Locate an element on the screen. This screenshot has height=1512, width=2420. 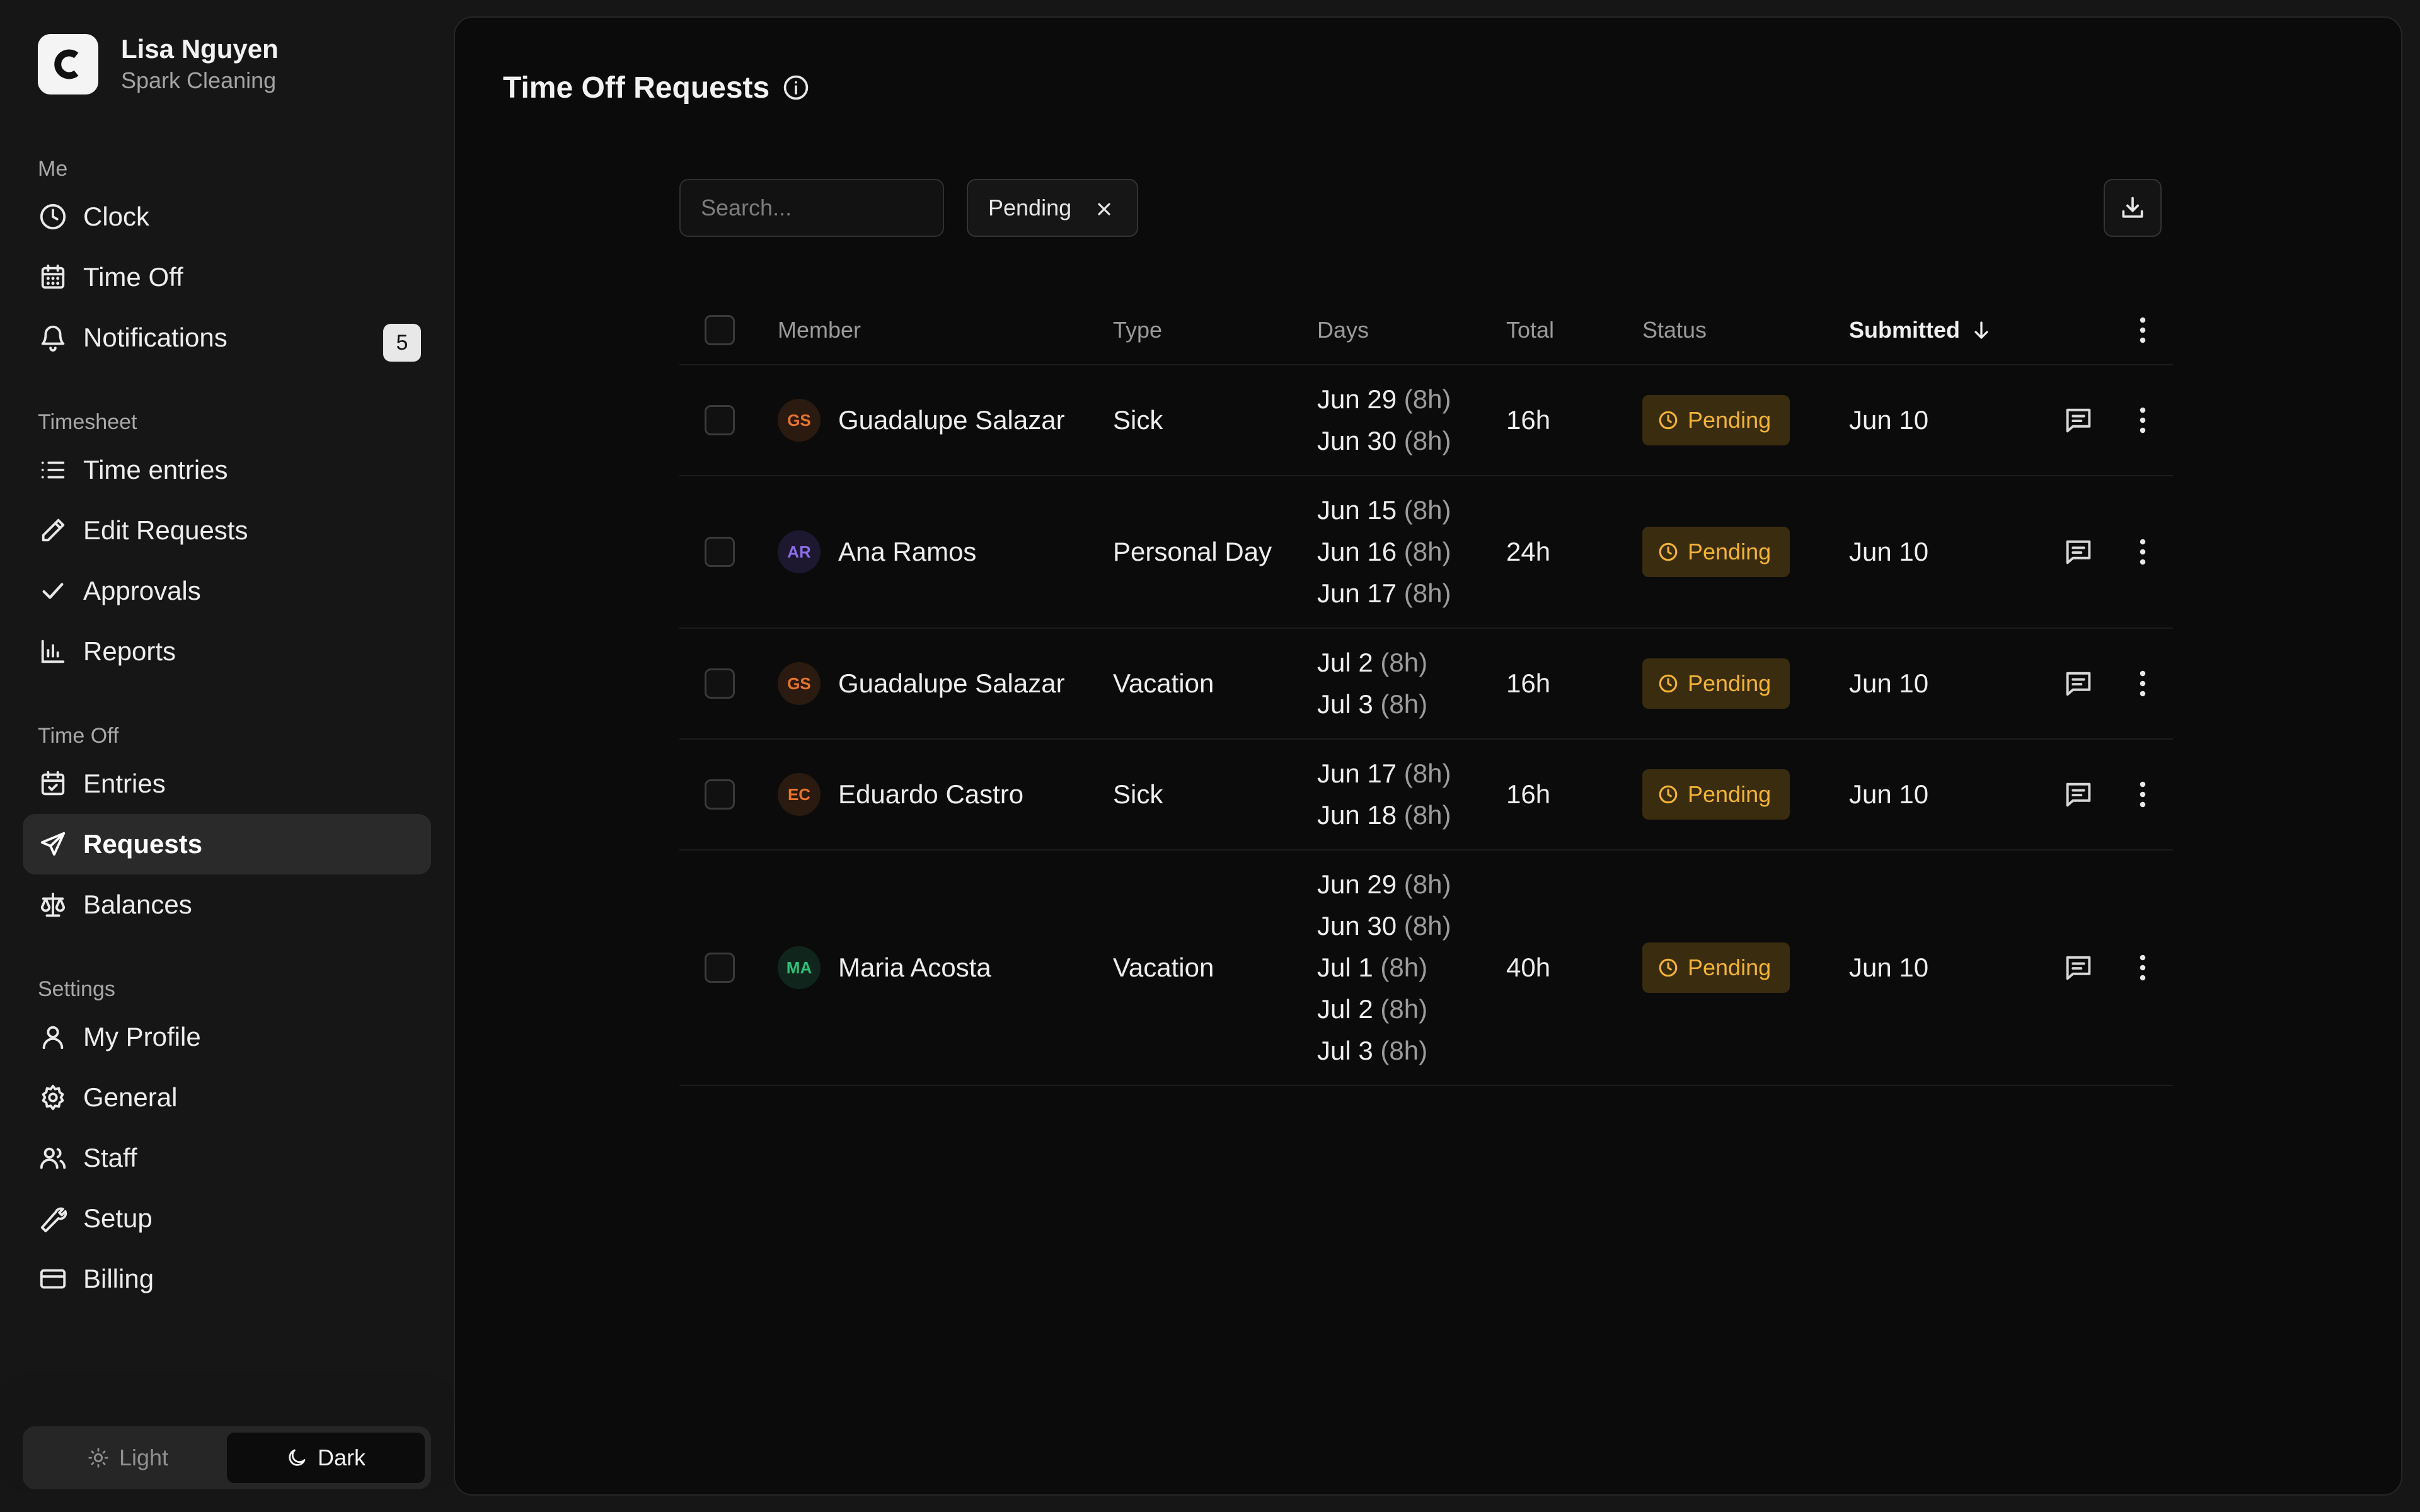
sidebar-item-time-entries: Time entries is located at coordinates (227, 470).